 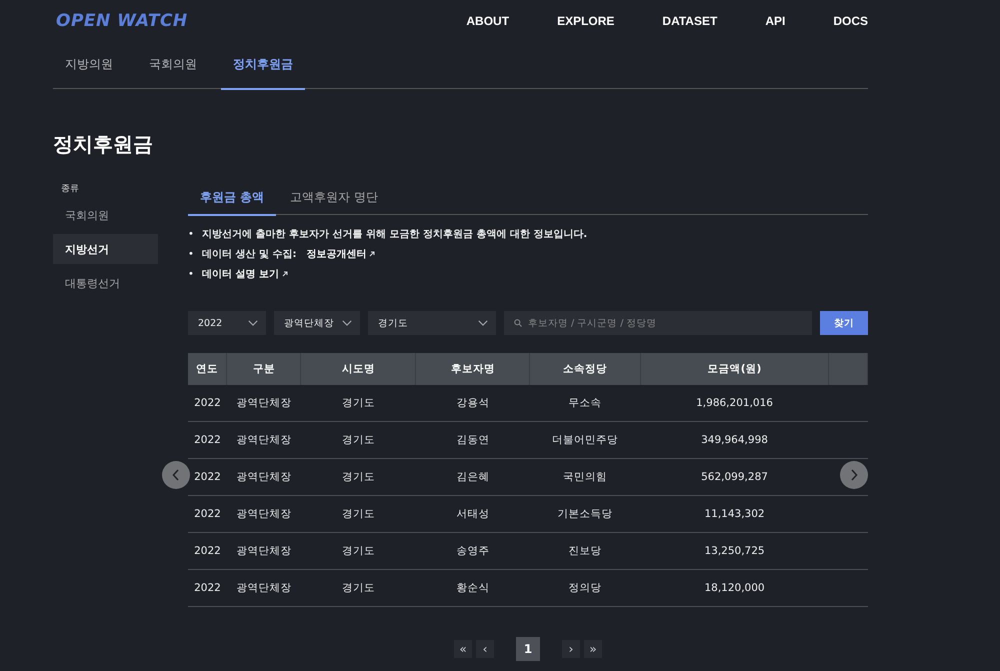 What do you see at coordinates (585, 403) in the screenshot?
I see `table-cell: 무소속` at bounding box center [585, 403].